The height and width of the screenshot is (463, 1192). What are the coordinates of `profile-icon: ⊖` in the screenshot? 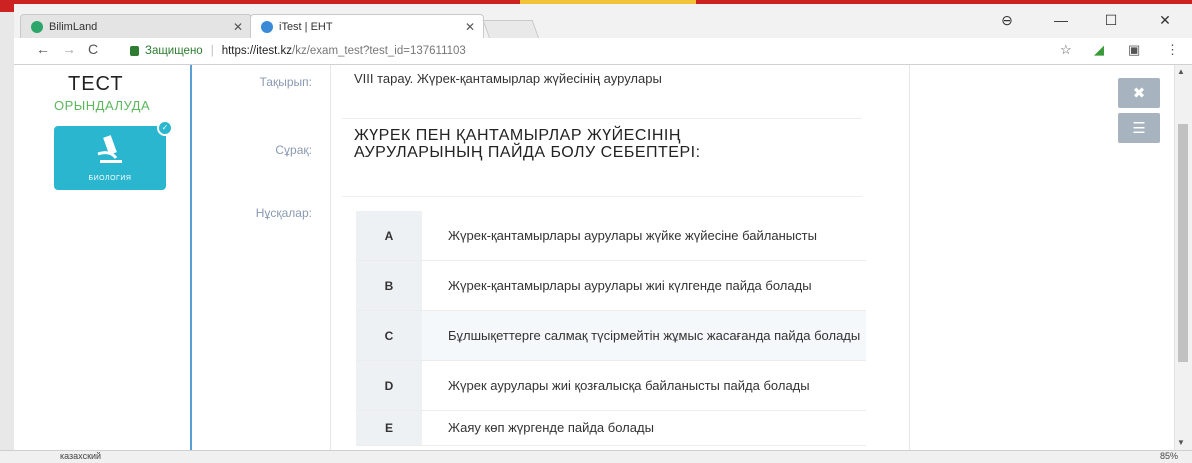 It's located at (1007, 20).